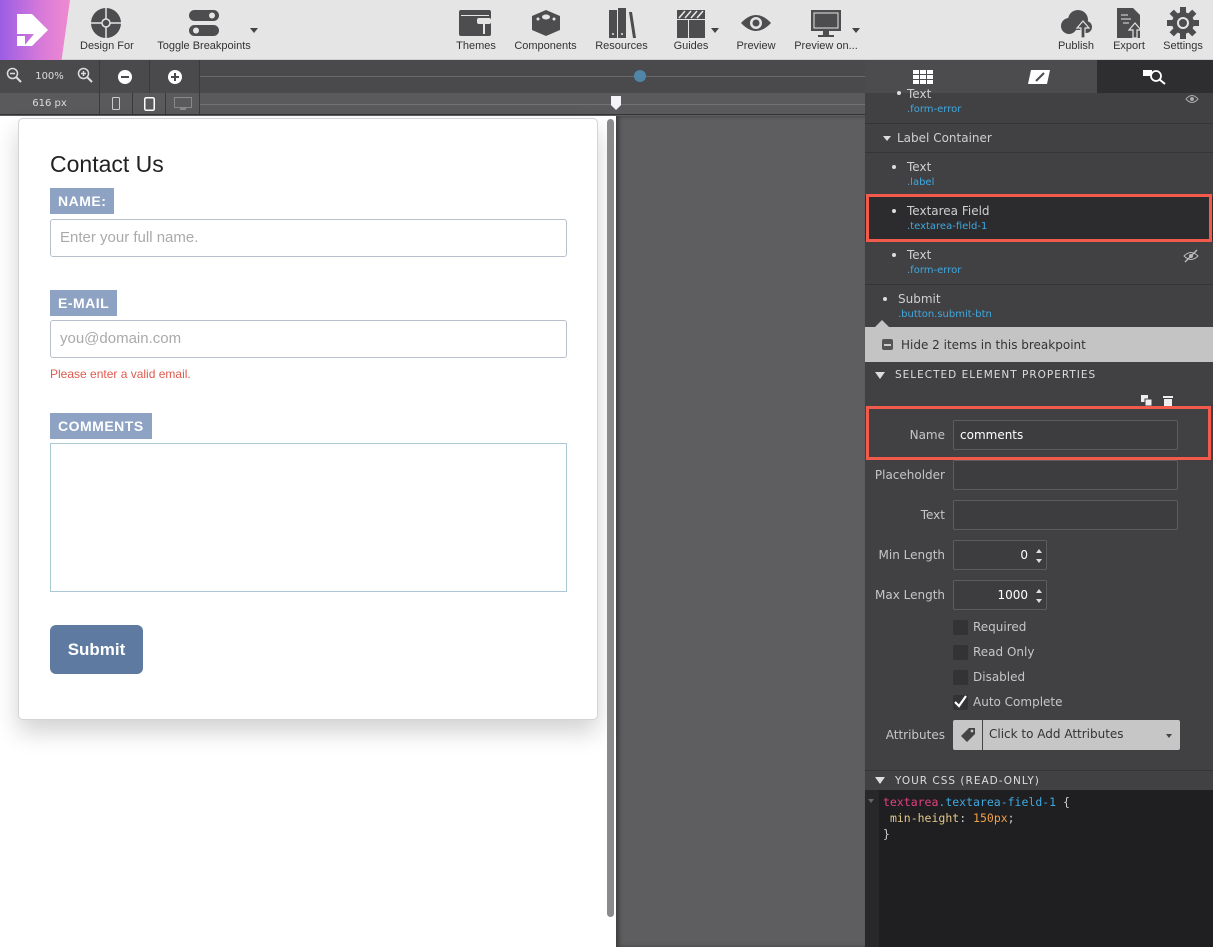 This screenshot has height=947, width=1213. Describe the element at coordinates (1065, 515) in the screenshot. I see `text-input` at that location.